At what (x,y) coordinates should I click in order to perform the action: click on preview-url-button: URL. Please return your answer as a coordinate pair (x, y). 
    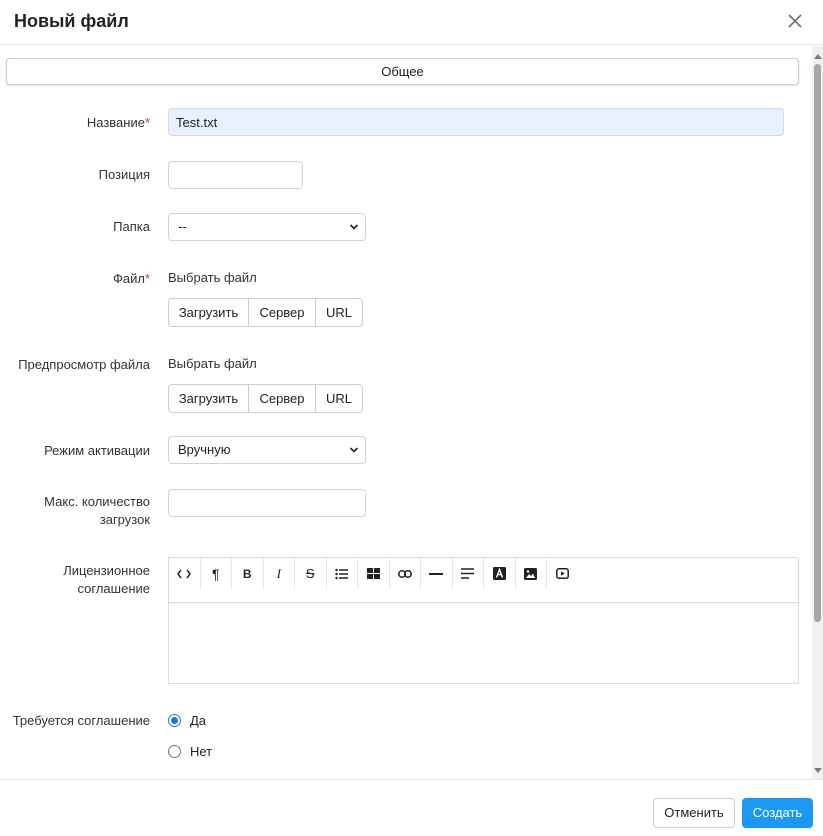
    Looking at the image, I should click on (339, 398).